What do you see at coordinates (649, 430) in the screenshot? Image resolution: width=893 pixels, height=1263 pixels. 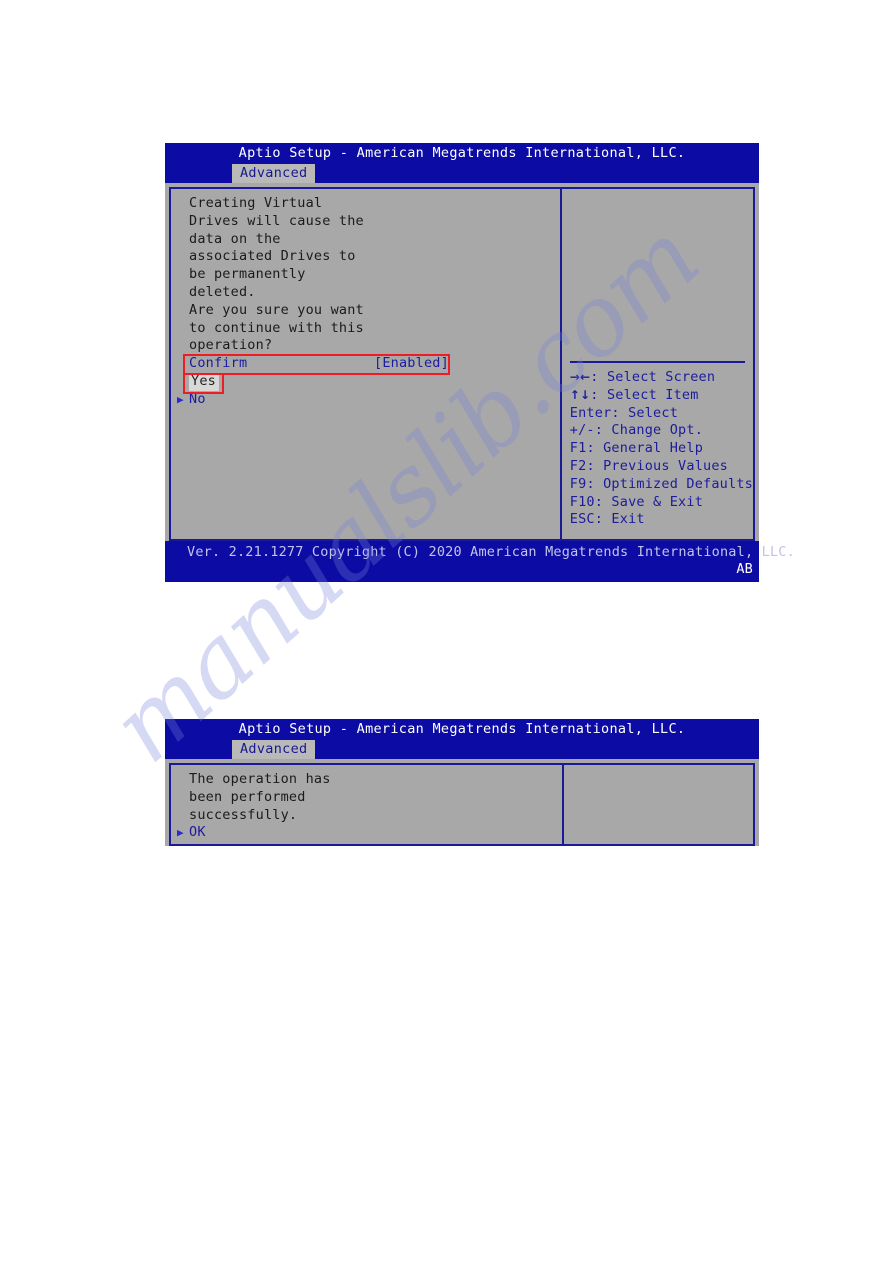 I see `help-key-action: : Change Opt.` at bounding box center [649, 430].